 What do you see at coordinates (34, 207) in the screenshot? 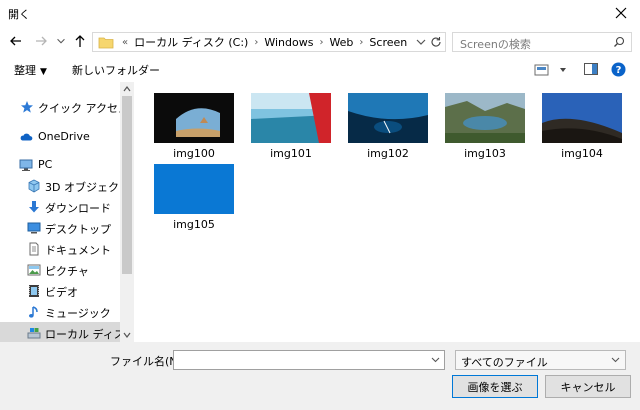
I see `download-icon` at bounding box center [34, 207].